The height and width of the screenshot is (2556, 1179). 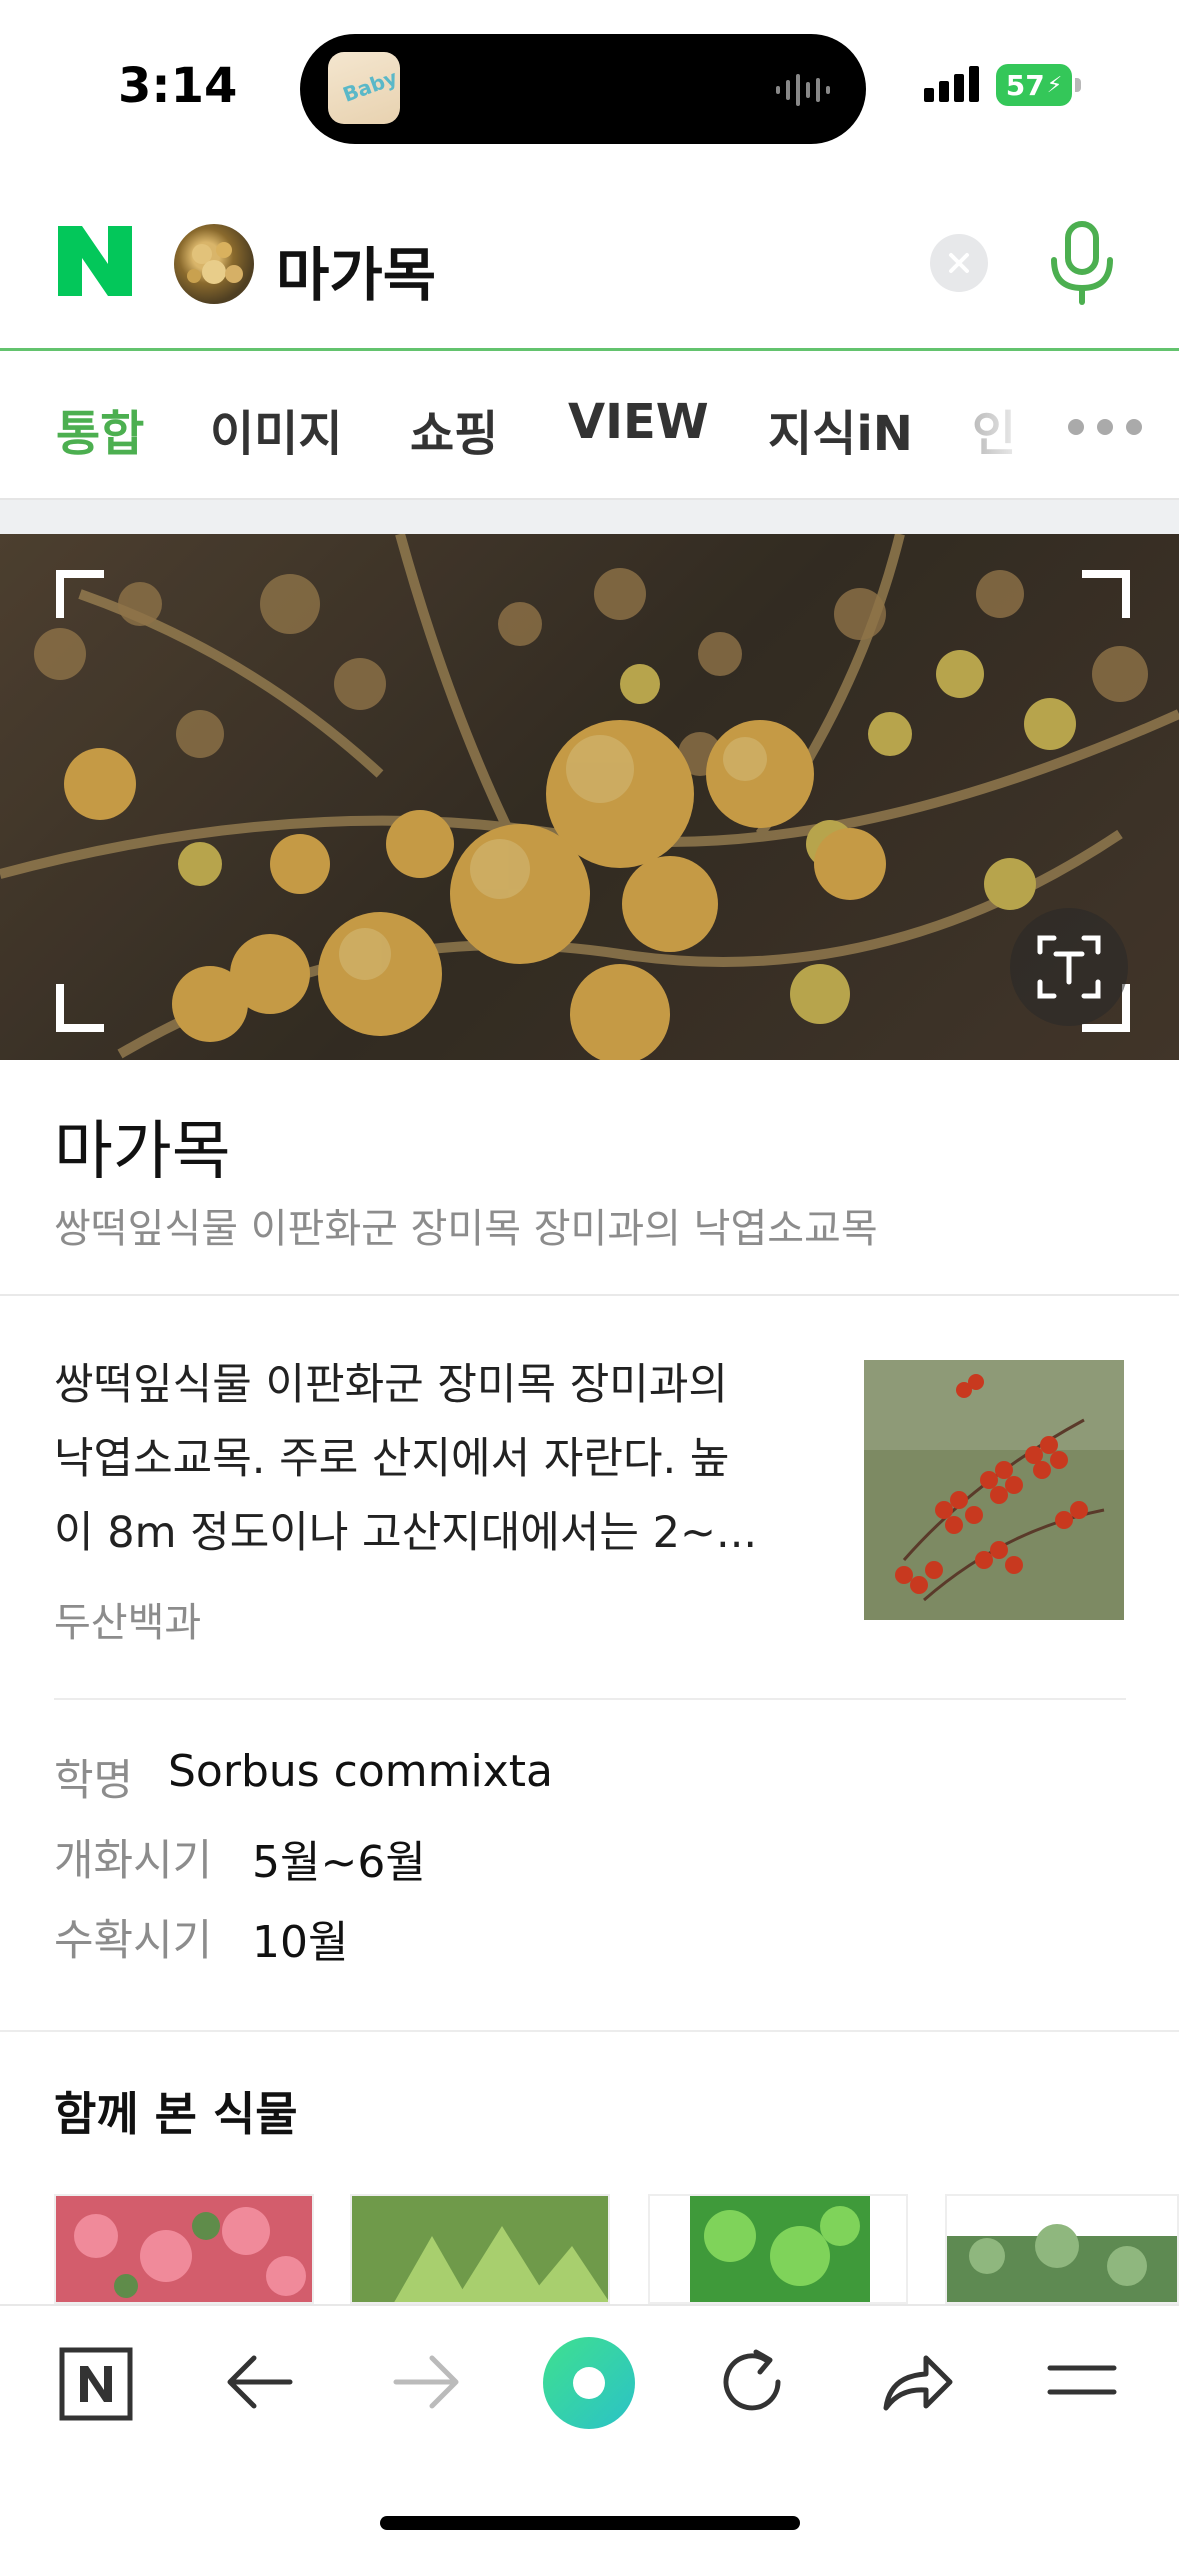 What do you see at coordinates (590, 2523) in the screenshot?
I see `home-indicator` at bounding box center [590, 2523].